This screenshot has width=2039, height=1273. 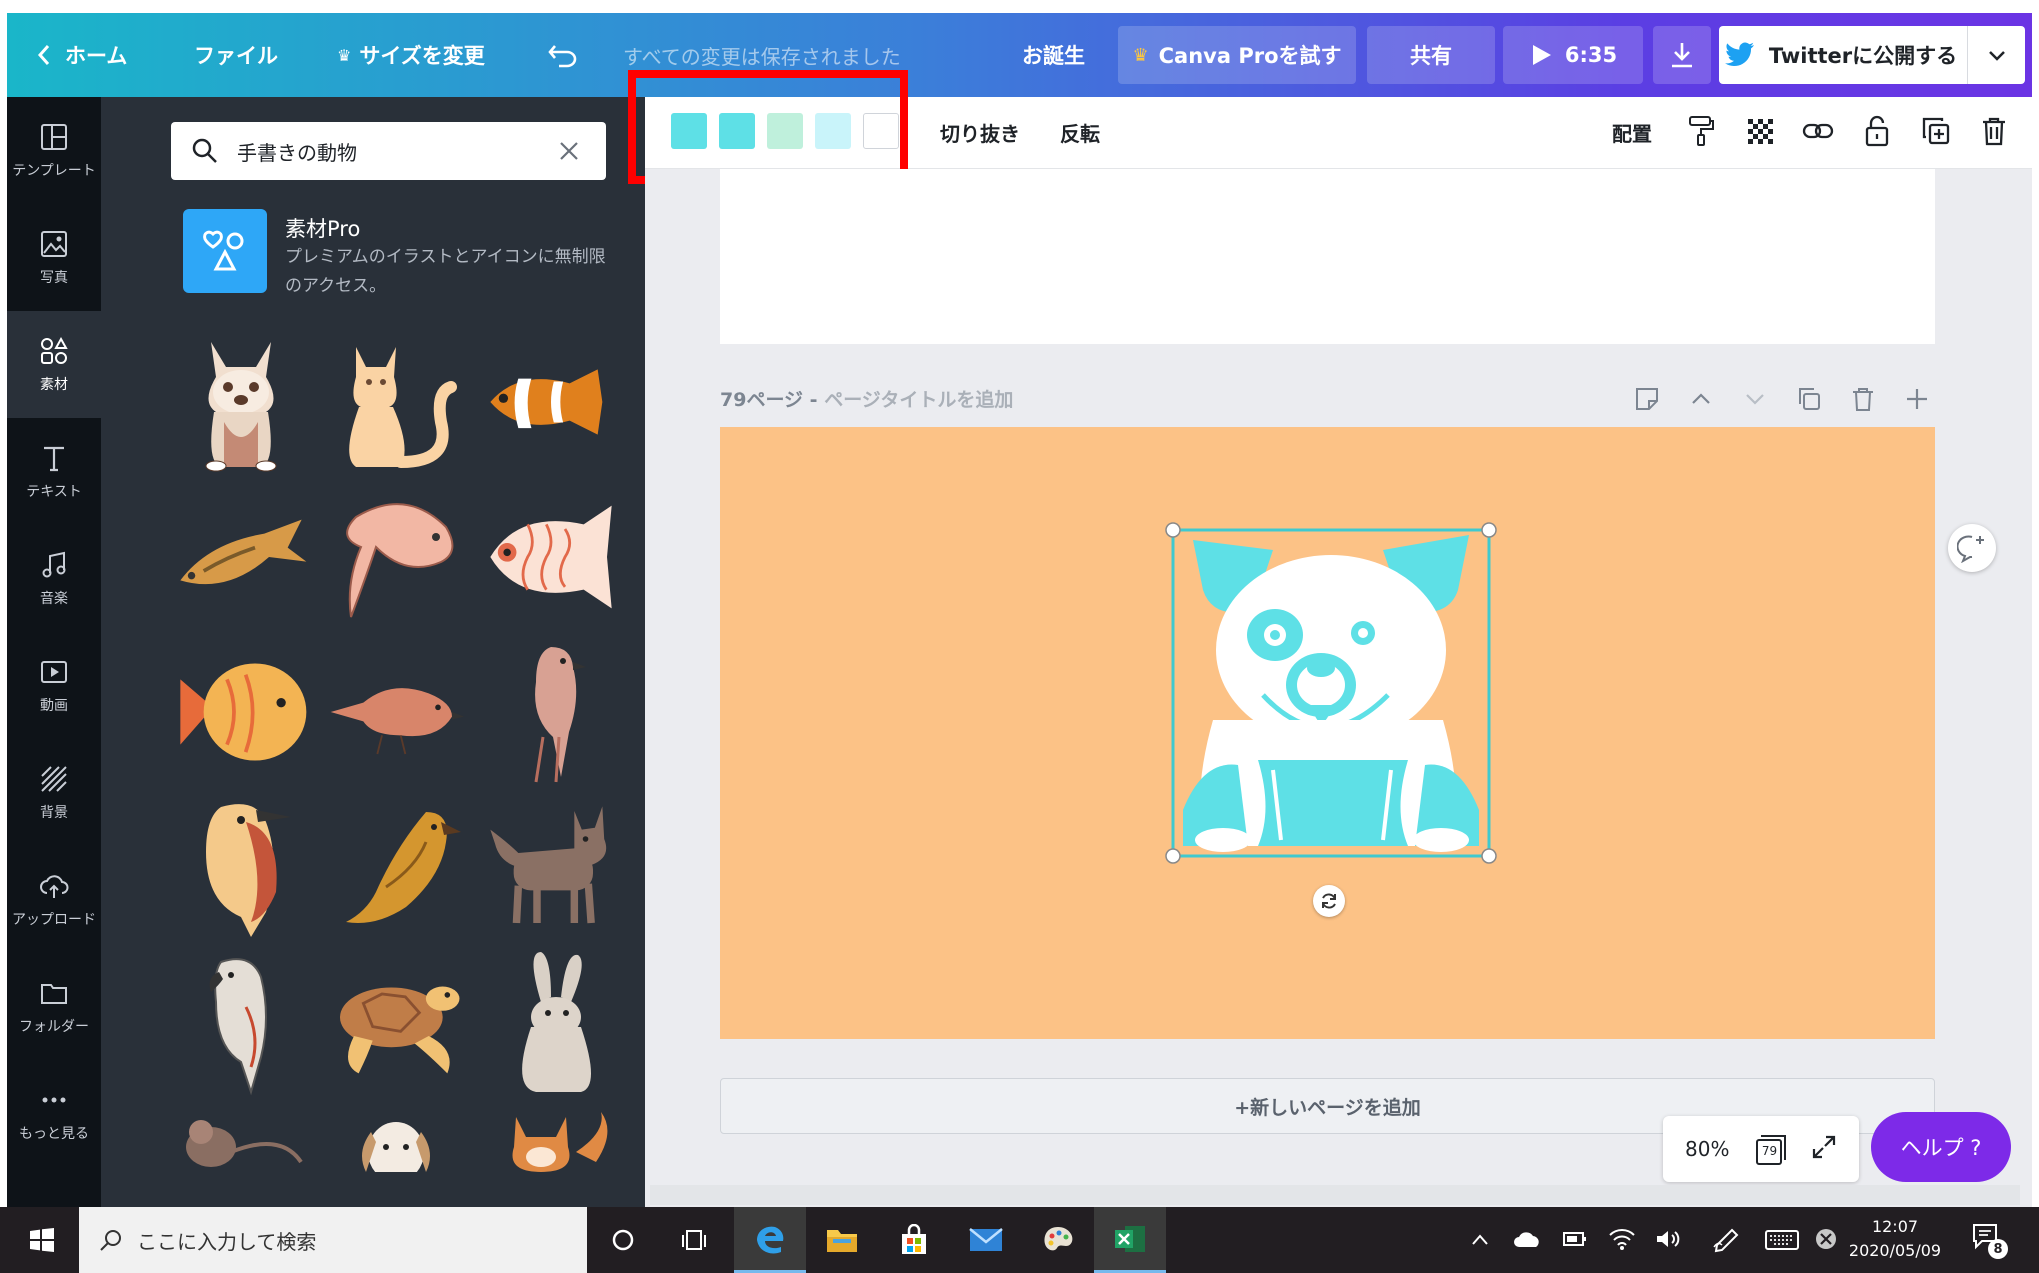 What do you see at coordinates (551, 1022) in the screenshot?
I see `rabbit-illustration` at bounding box center [551, 1022].